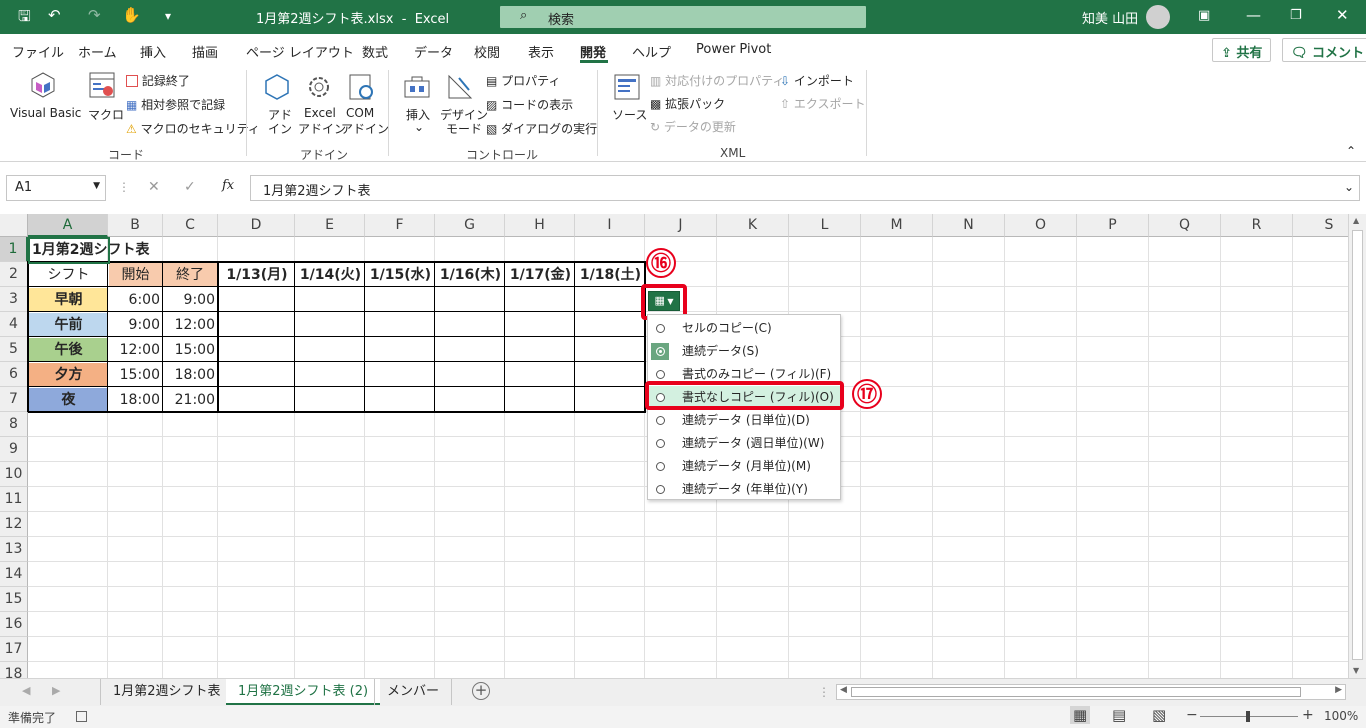  Describe the element at coordinates (134, 400) in the screenshot. I see `start-time-cell: 18:00` at that location.